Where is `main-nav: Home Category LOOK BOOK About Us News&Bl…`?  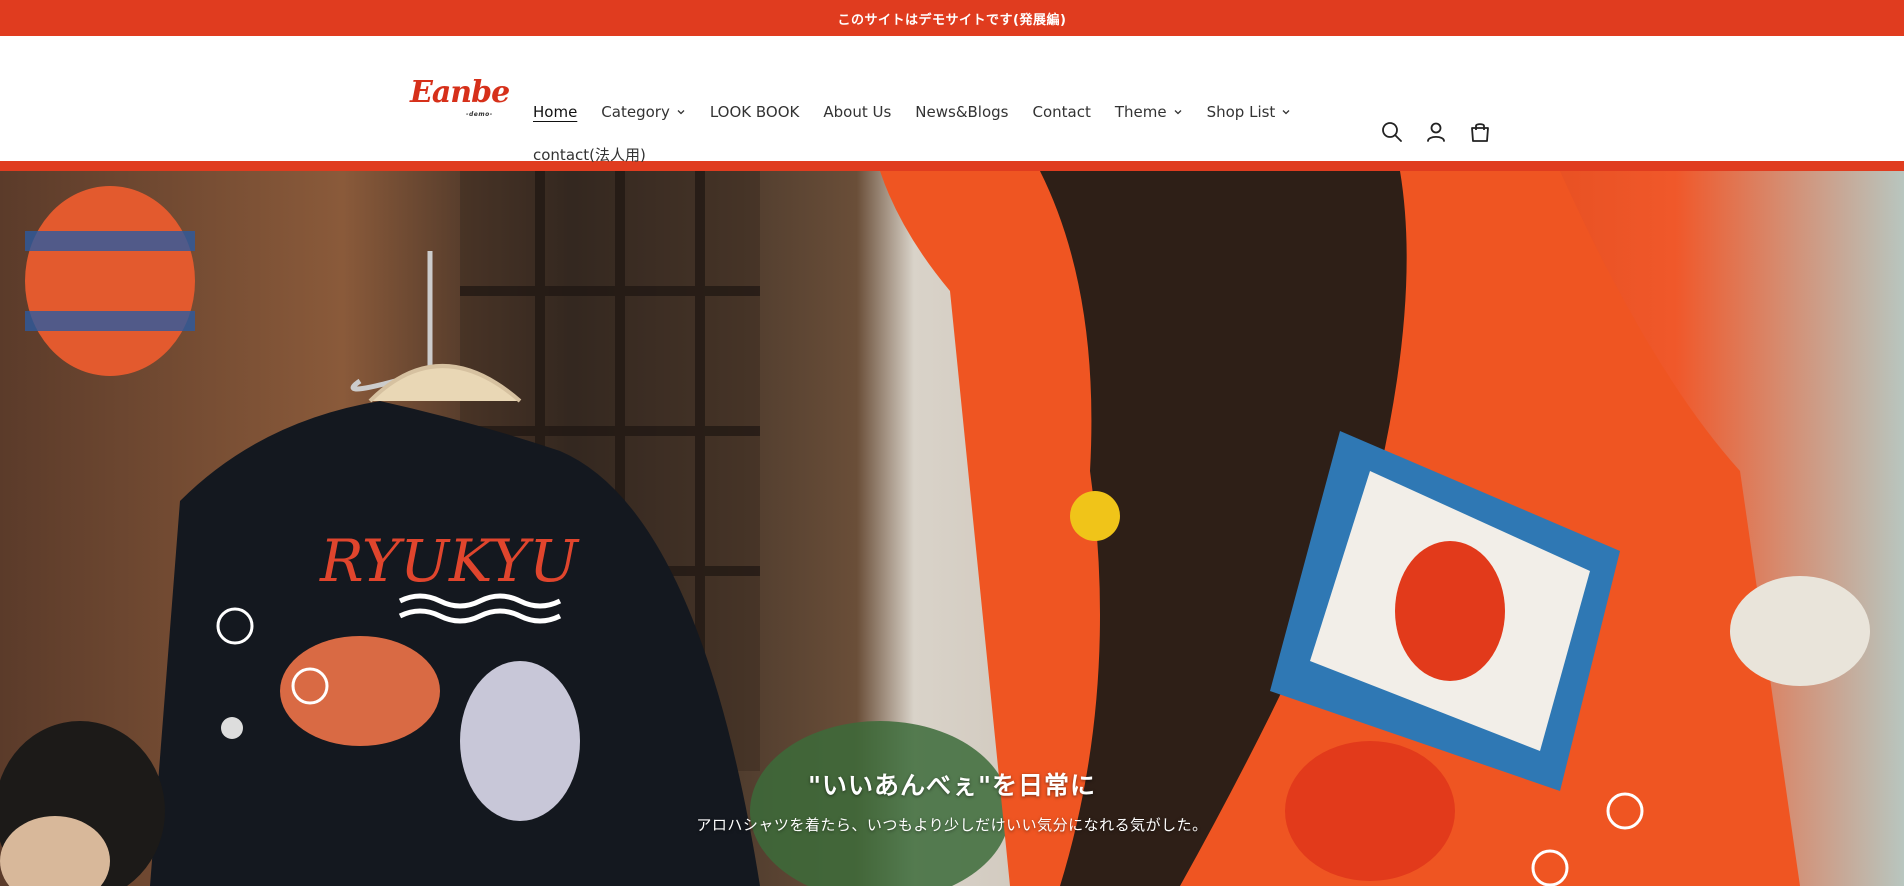 main-nav: Home Category LOOK BOOK About Us News&Bl… is located at coordinates (913, 128).